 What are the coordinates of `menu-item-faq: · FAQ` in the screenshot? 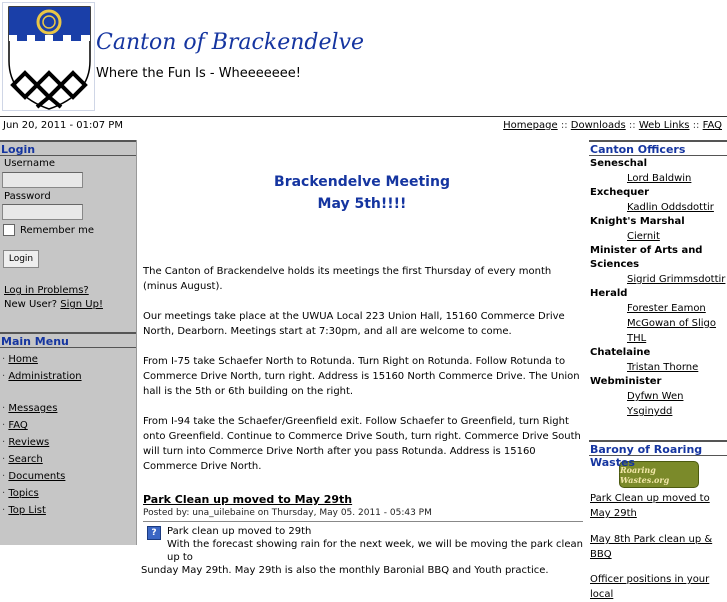 It's located at (68, 425).